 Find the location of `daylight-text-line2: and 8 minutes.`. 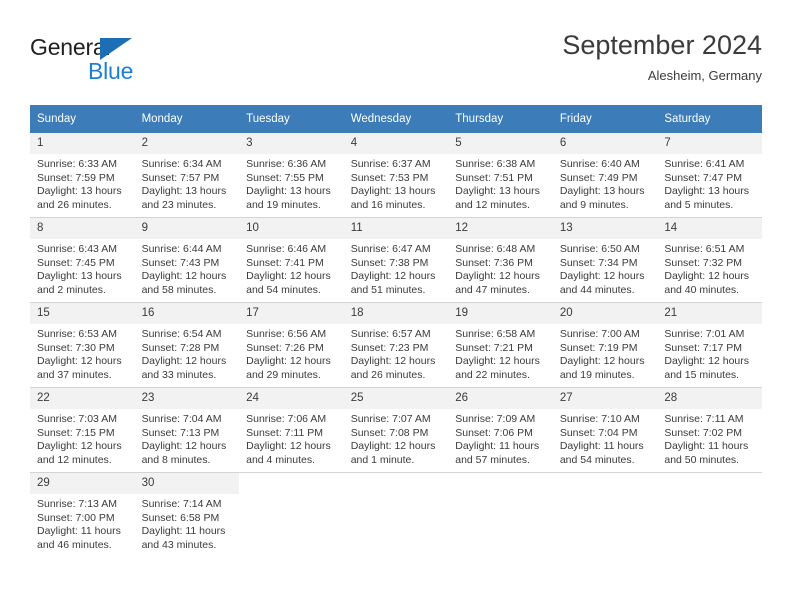

daylight-text-line2: and 8 minutes. is located at coordinates (176, 459).